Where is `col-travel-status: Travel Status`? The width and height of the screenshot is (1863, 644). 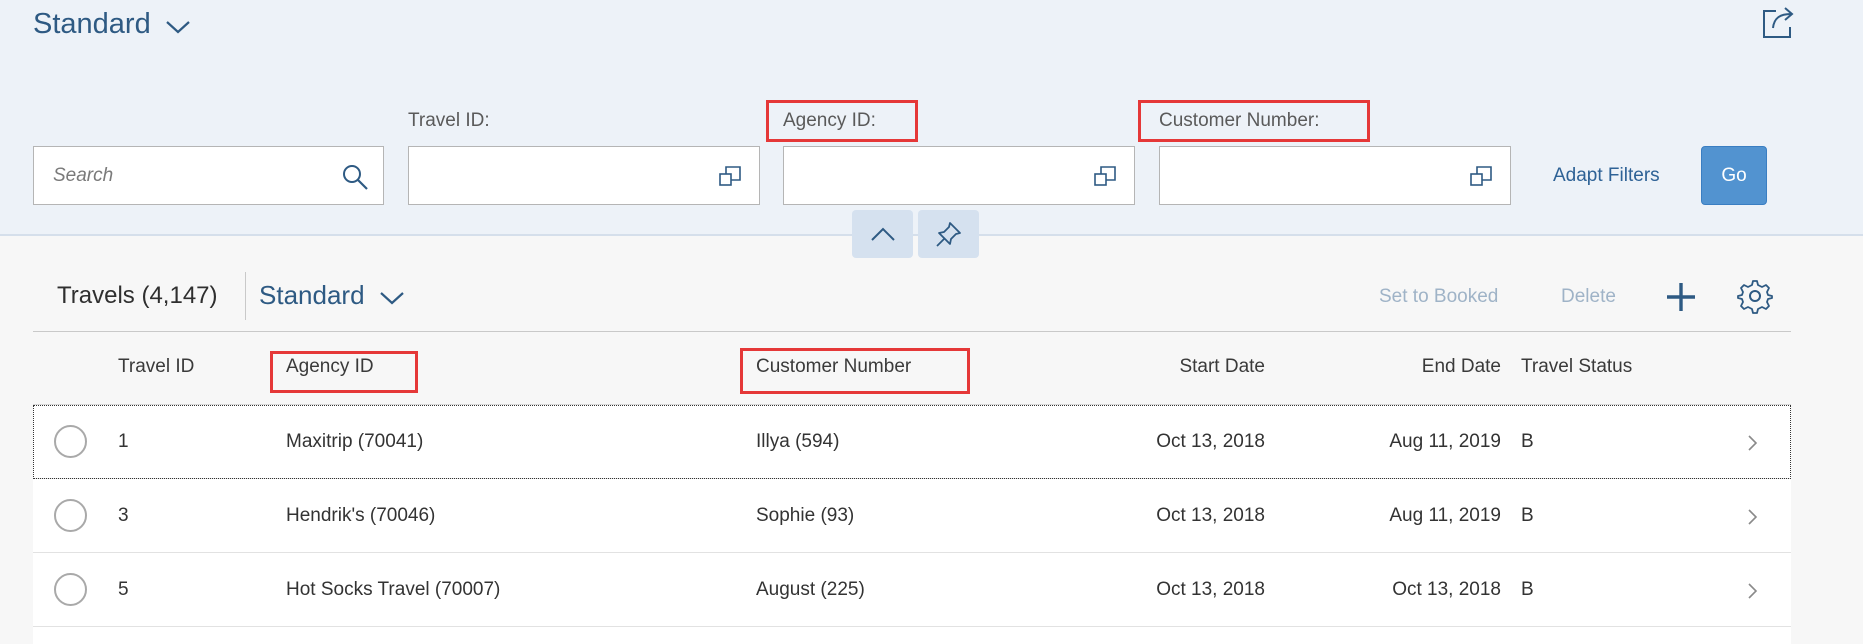
col-travel-status: Travel Status is located at coordinates (1576, 367).